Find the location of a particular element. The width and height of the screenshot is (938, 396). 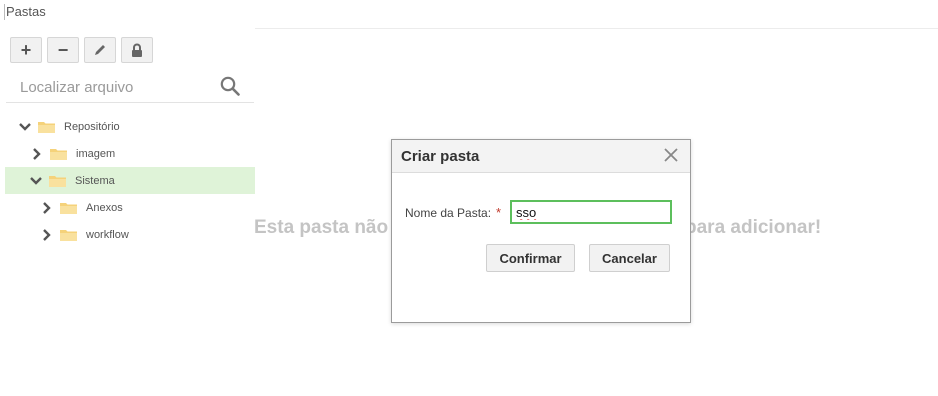

tree-node-repositorio: Repositório is located at coordinates (127, 126).